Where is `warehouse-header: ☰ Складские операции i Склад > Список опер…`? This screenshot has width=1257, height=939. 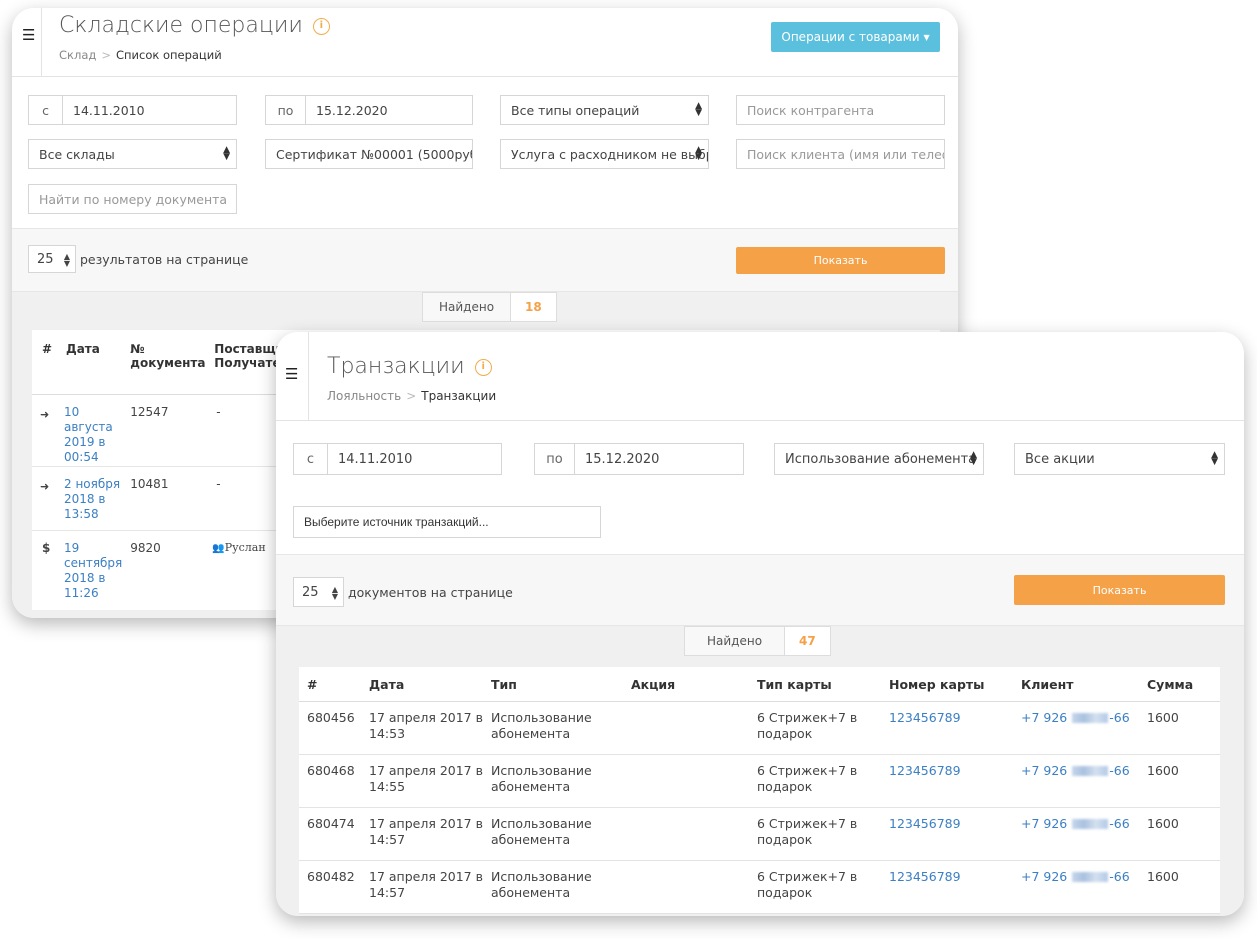 warehouse-header: ☰ Складские операции i Склад > Список опер… is located at coordinates (485, 42).